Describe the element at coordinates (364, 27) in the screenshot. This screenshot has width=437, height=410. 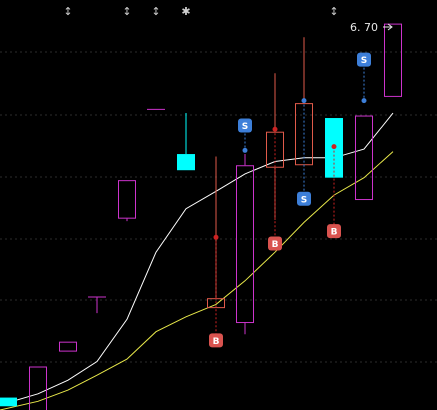
I see `price-label: 6. 70` at that location.